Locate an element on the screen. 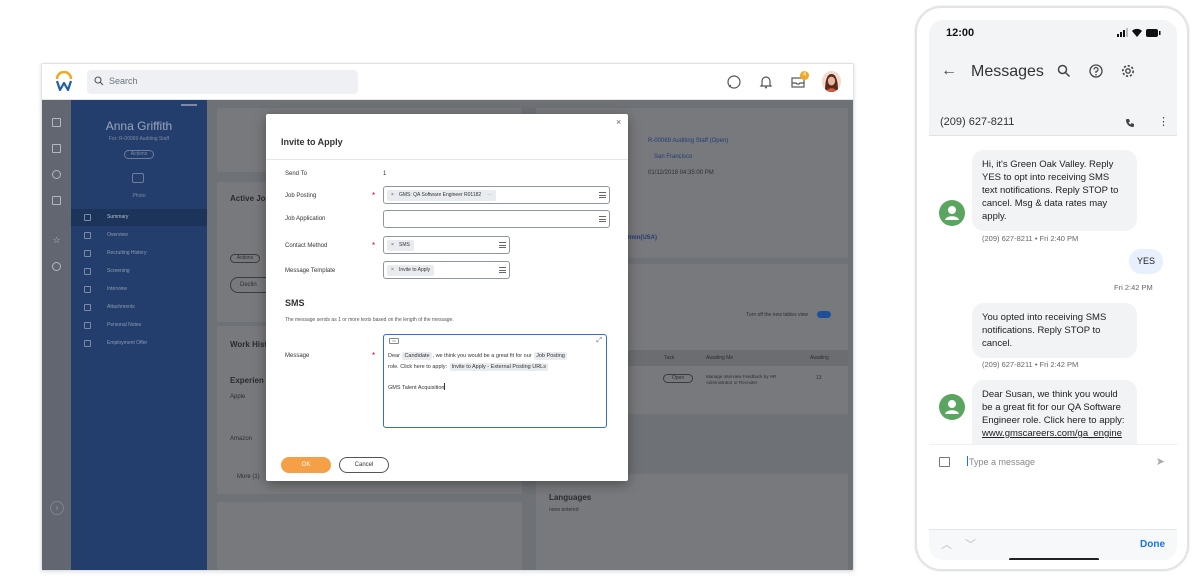 The width and height of the screenshot is (1200, 579). message-template-label: Message Template is located at coordinates (310, 271).